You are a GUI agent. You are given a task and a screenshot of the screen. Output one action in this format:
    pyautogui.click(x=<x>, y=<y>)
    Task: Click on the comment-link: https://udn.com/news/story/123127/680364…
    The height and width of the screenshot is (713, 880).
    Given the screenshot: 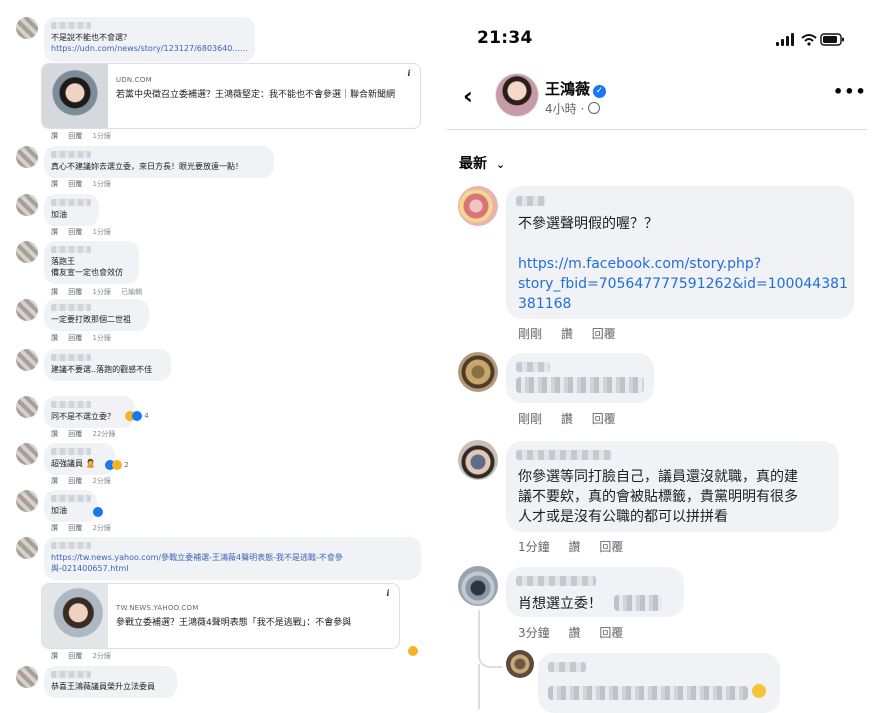 What is the action you would take?
    pyautogui.click(x=149, y=48)
    